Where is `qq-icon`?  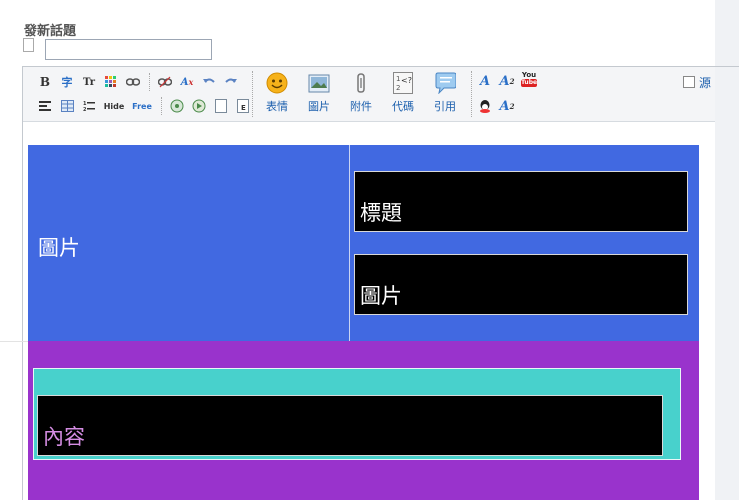
qq-icon is located at coordinates (485, 106).